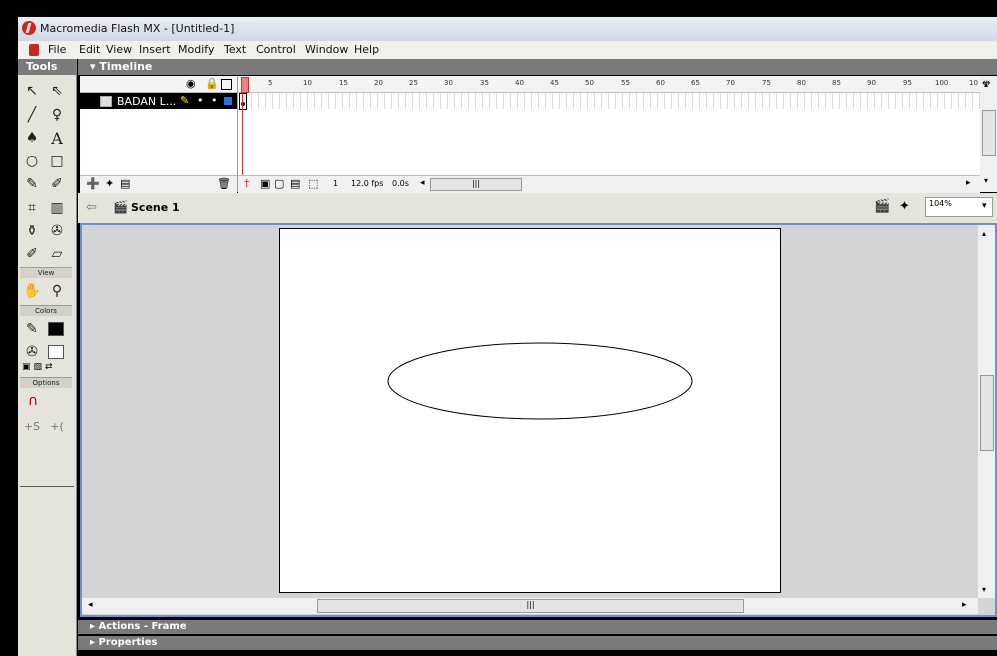  Describe the element at coordinates (56, 352) in the screenshot. I see `fill-color-swatch` at that location.